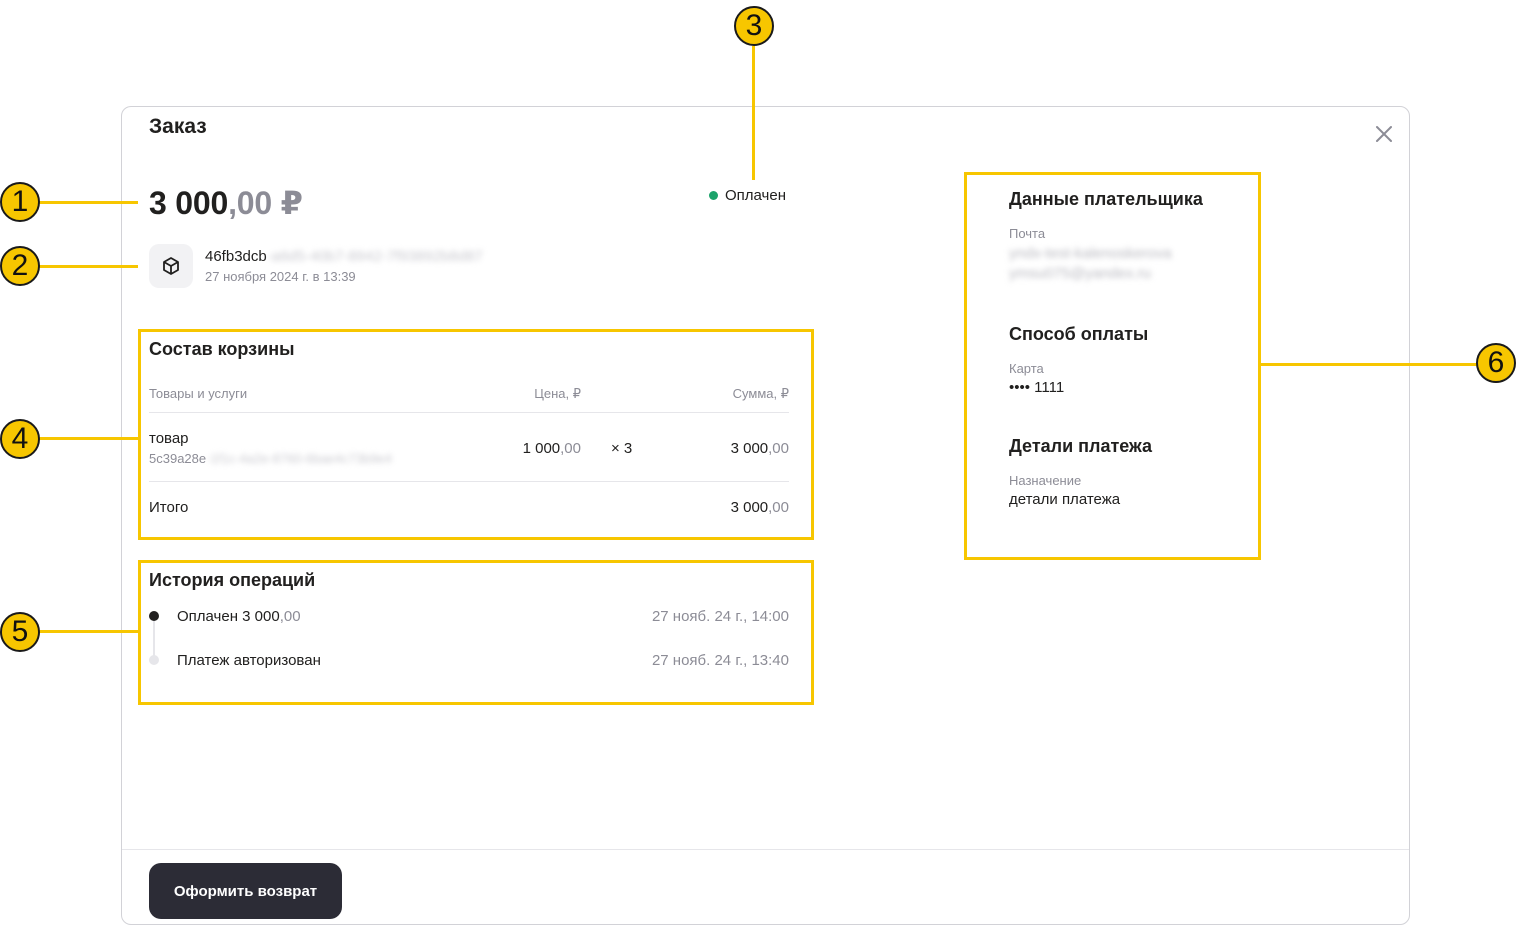  What do you see at coordinates (374, 256) in the screenshot?
I see `order-id-hidden: -a6d5-40b7-8942-7f93892b8d87` at bounding box center [374, 256].